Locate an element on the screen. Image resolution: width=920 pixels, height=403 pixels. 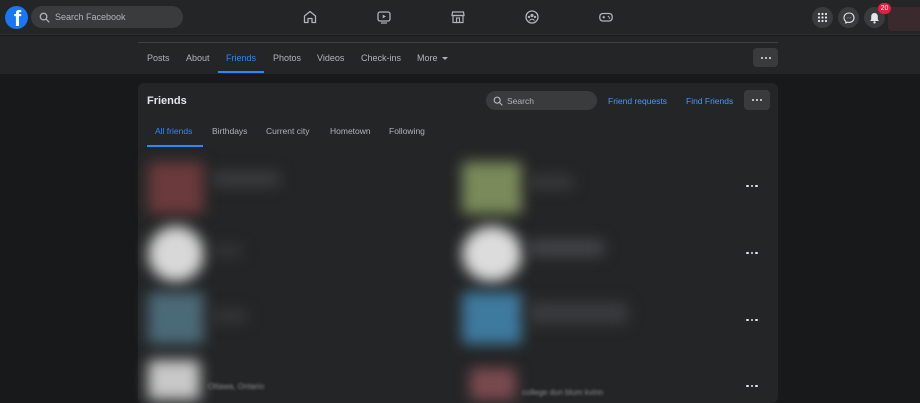
tab-birthdays: Birthdays is located at coordinates (229, 131).